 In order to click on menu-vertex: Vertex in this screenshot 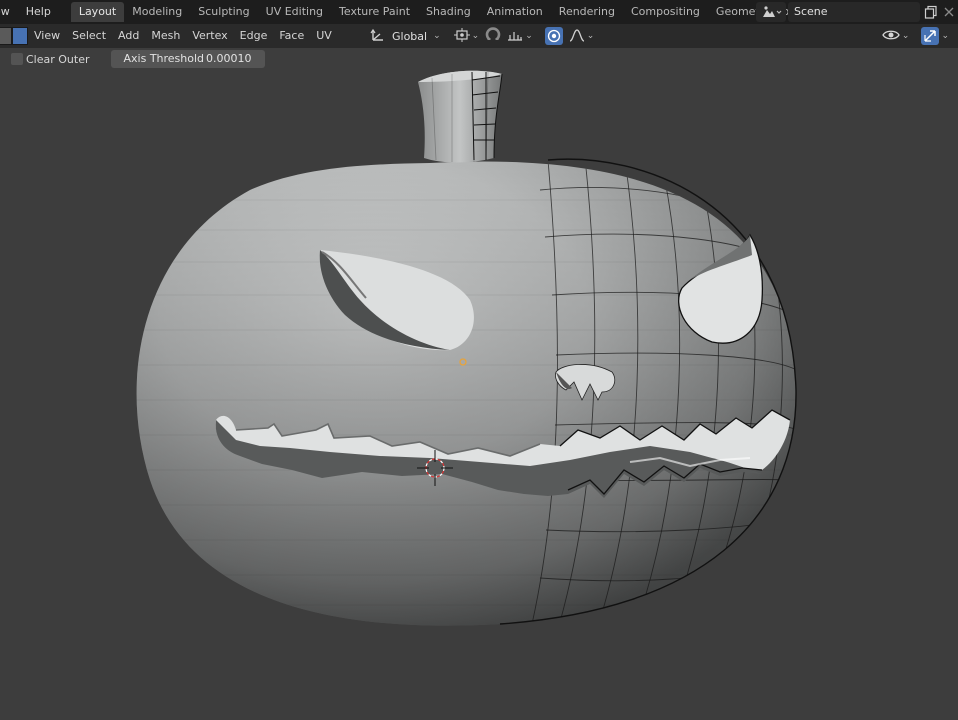, I will do `click(209, 36)`.